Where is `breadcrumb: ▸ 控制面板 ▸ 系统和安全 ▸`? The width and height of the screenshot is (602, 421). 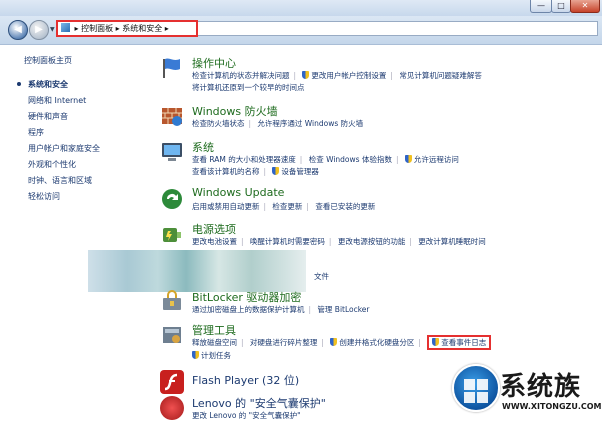
breadcrumb: ▸ 控制面板 ▸ 系统和安全 ▸ is located at coordinates (127, 28).